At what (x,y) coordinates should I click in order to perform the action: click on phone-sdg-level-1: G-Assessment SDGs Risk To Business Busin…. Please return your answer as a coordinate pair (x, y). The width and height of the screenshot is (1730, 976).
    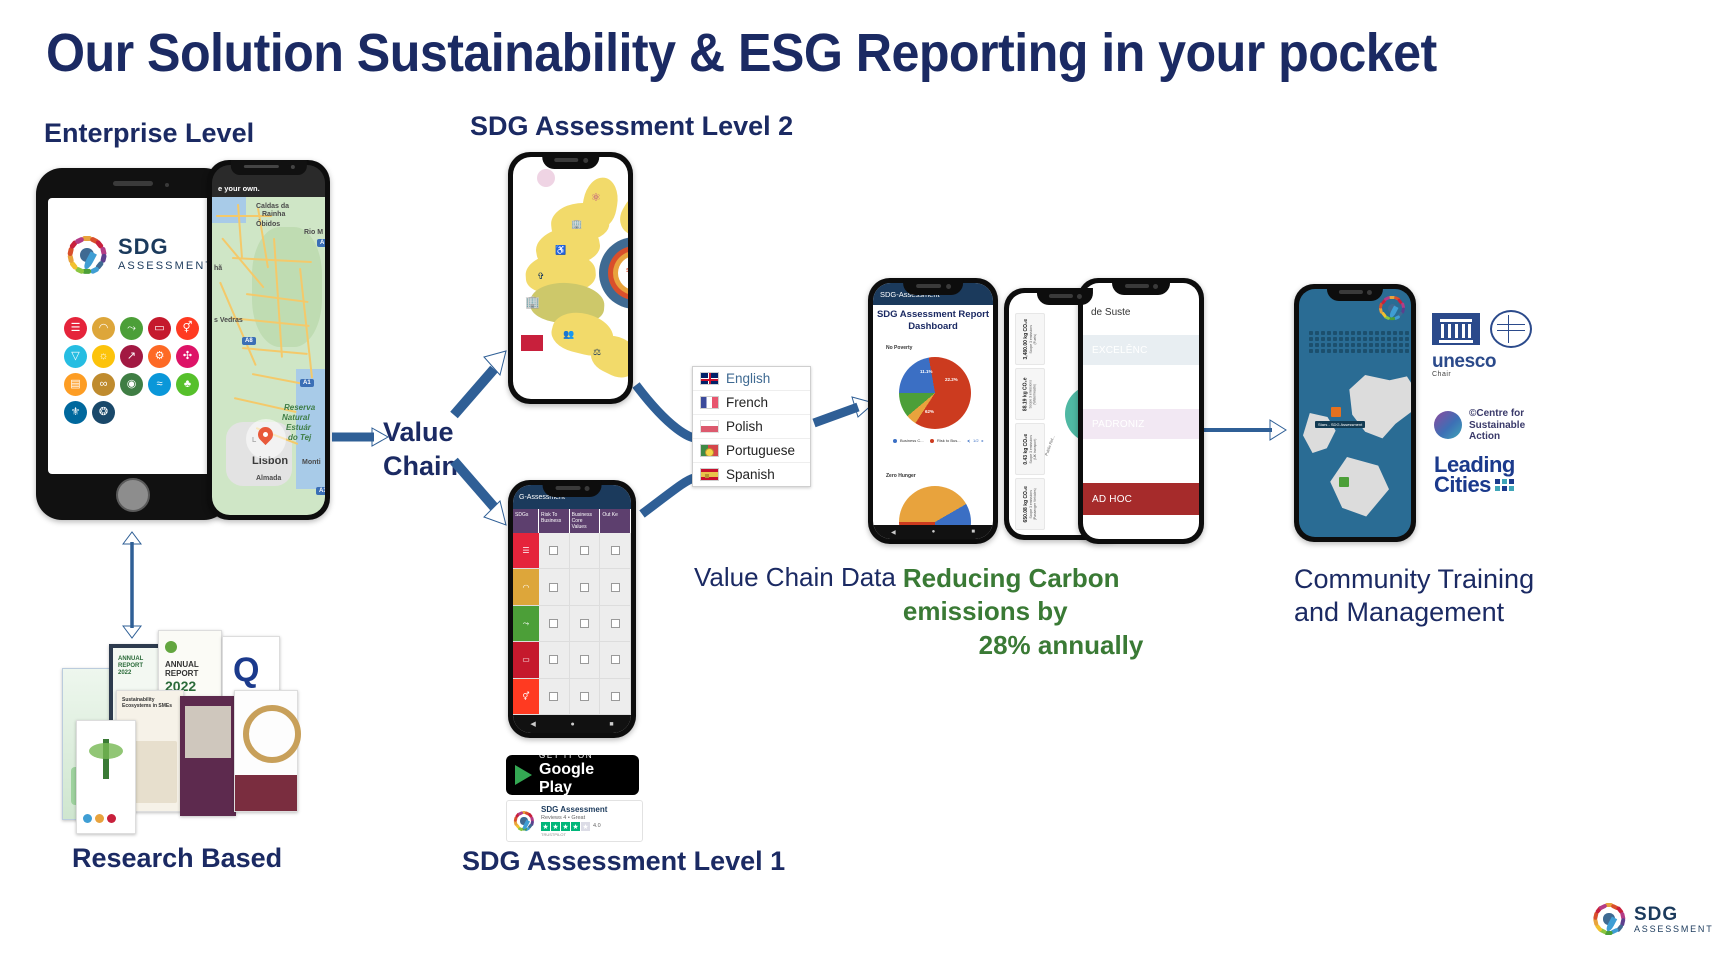
    Looking at the image, I should click on (572, 609).